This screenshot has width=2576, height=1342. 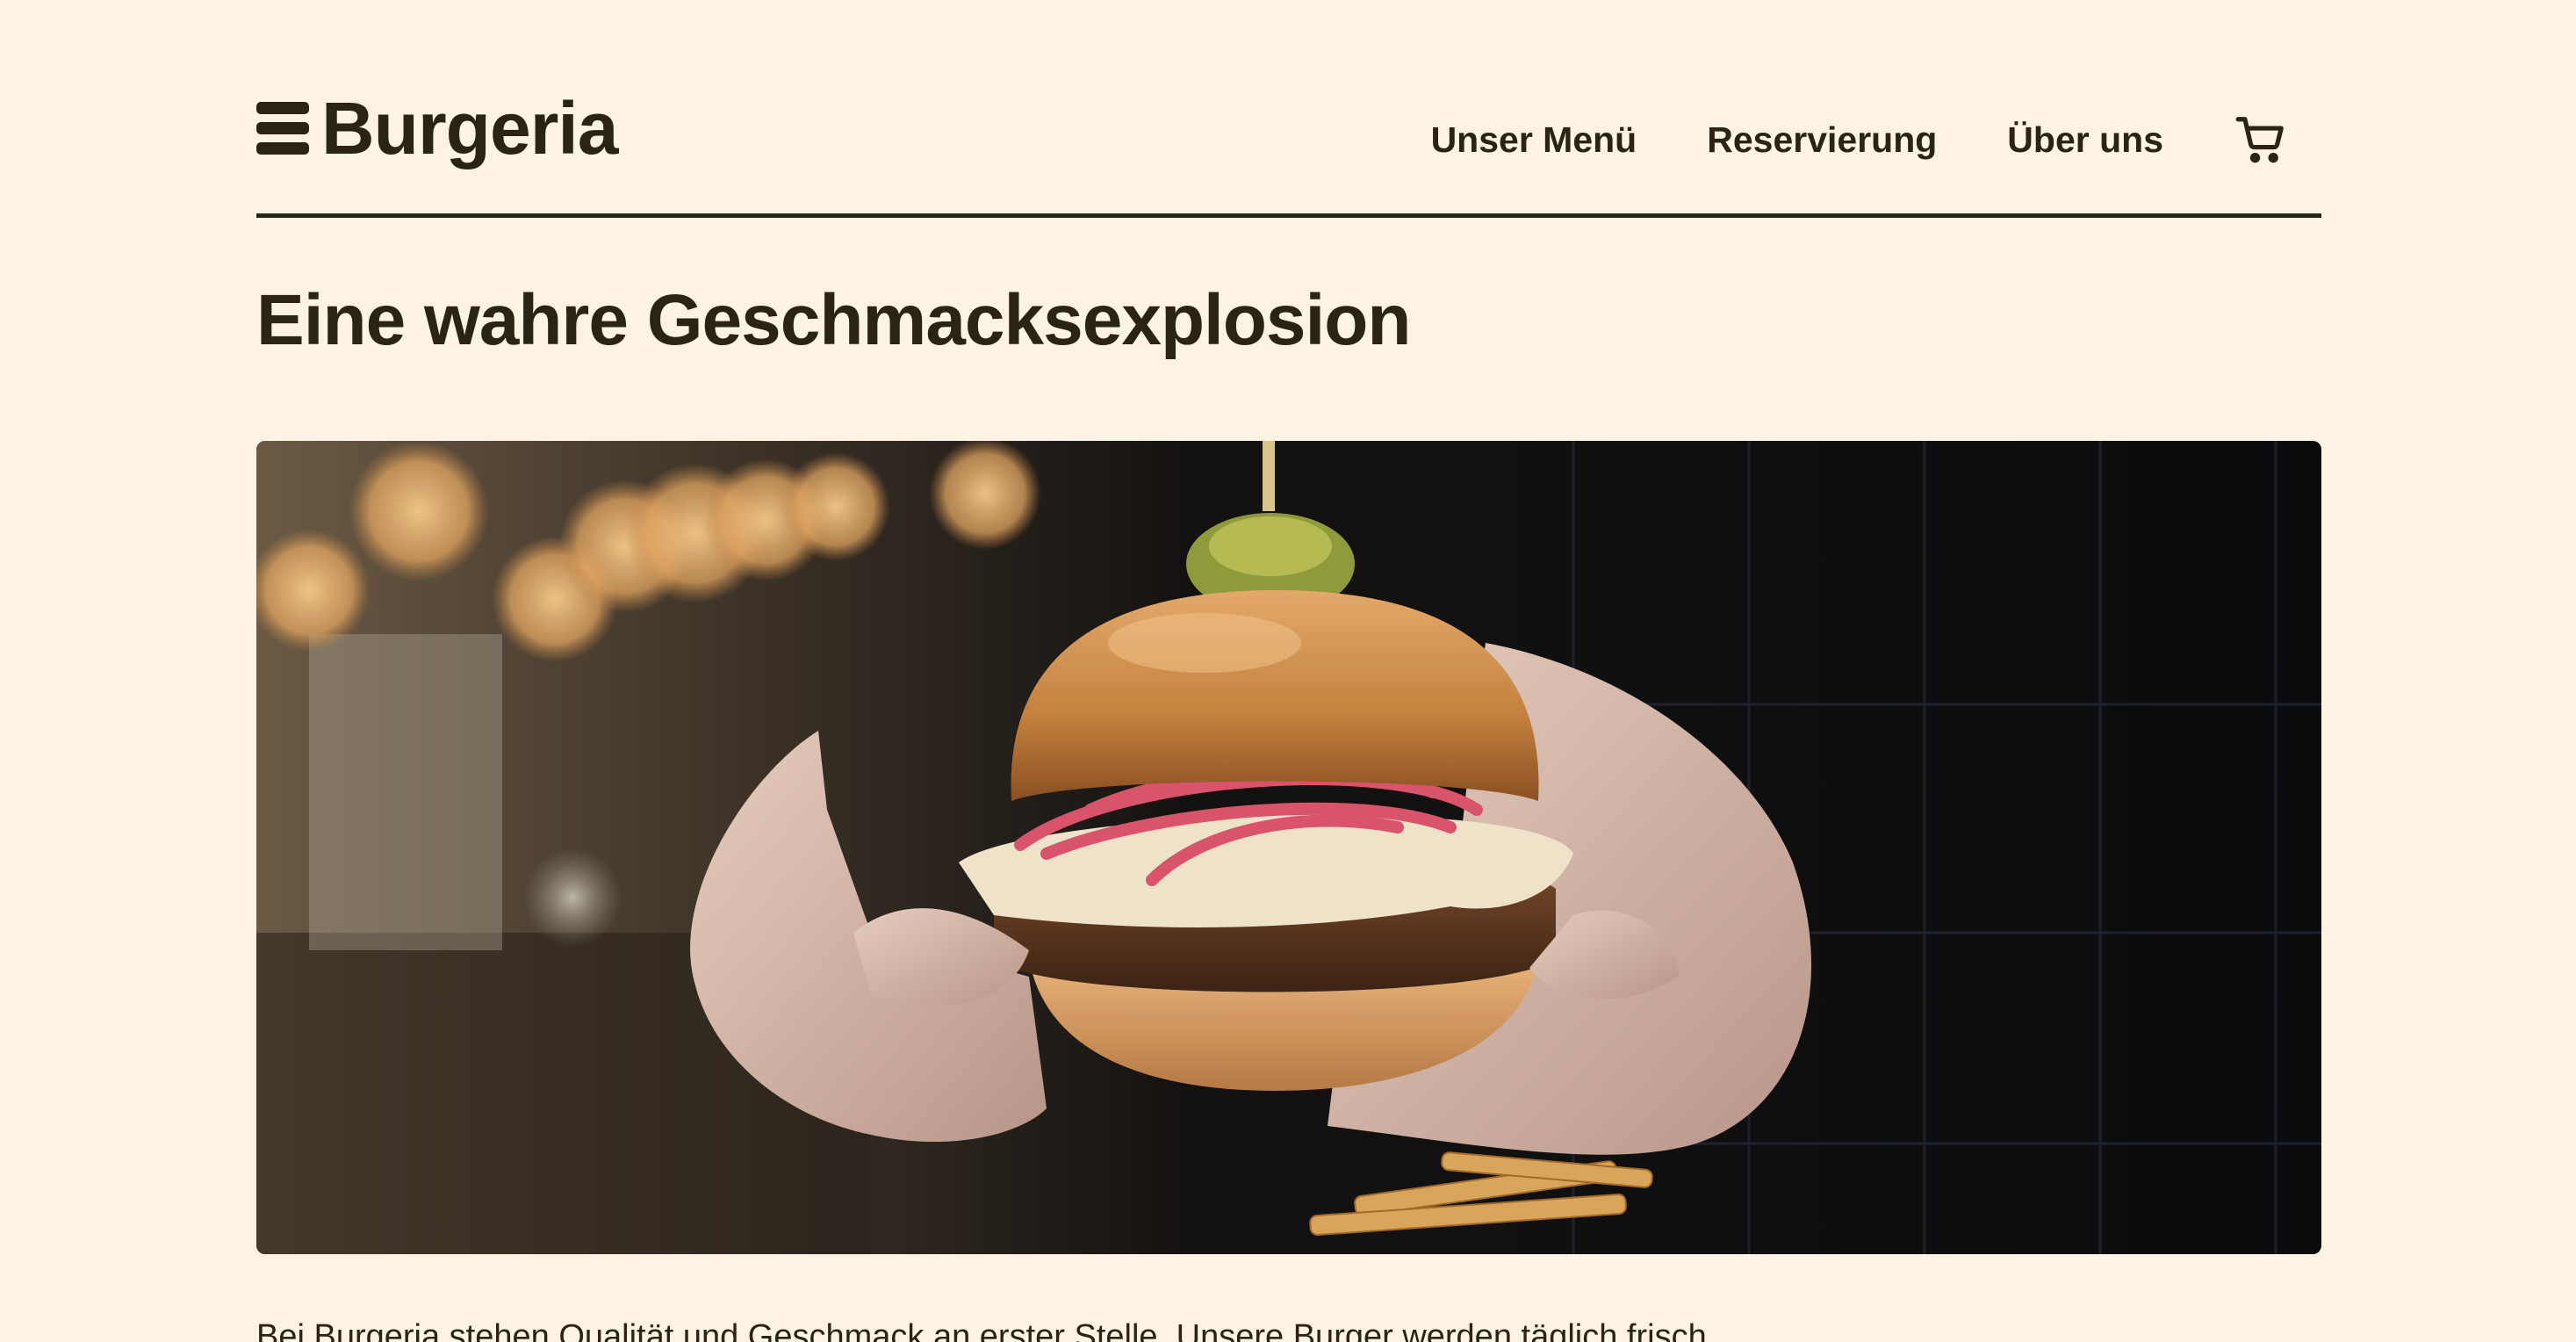 I want to click on shopping-cart-icon, so click(x=2259, y=140).